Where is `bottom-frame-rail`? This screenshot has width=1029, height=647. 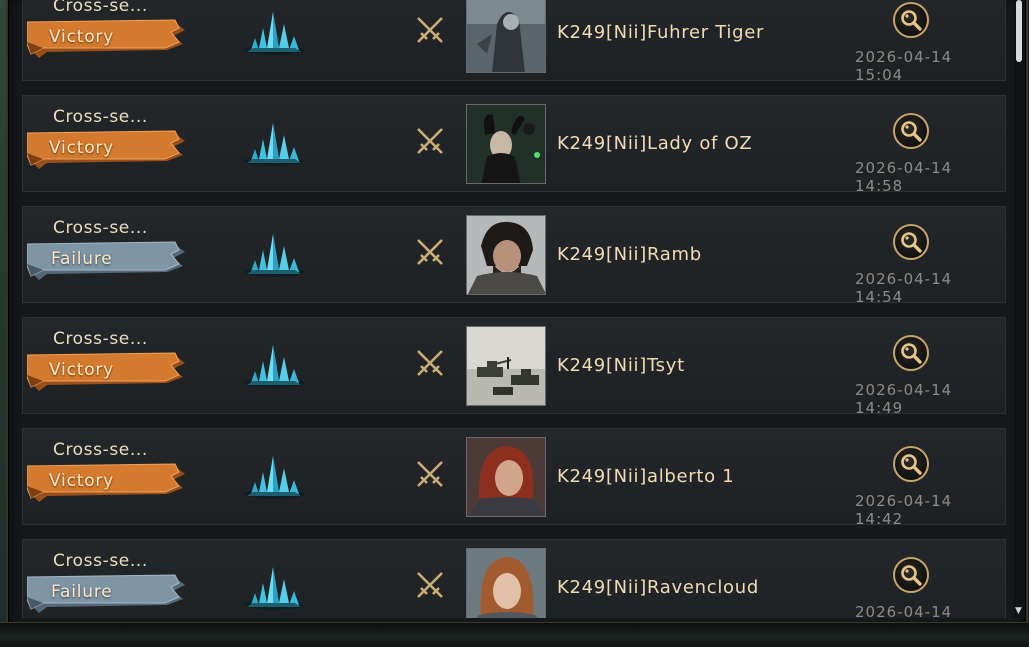 bottom-frame-rail is located at coordinates (514, 634).